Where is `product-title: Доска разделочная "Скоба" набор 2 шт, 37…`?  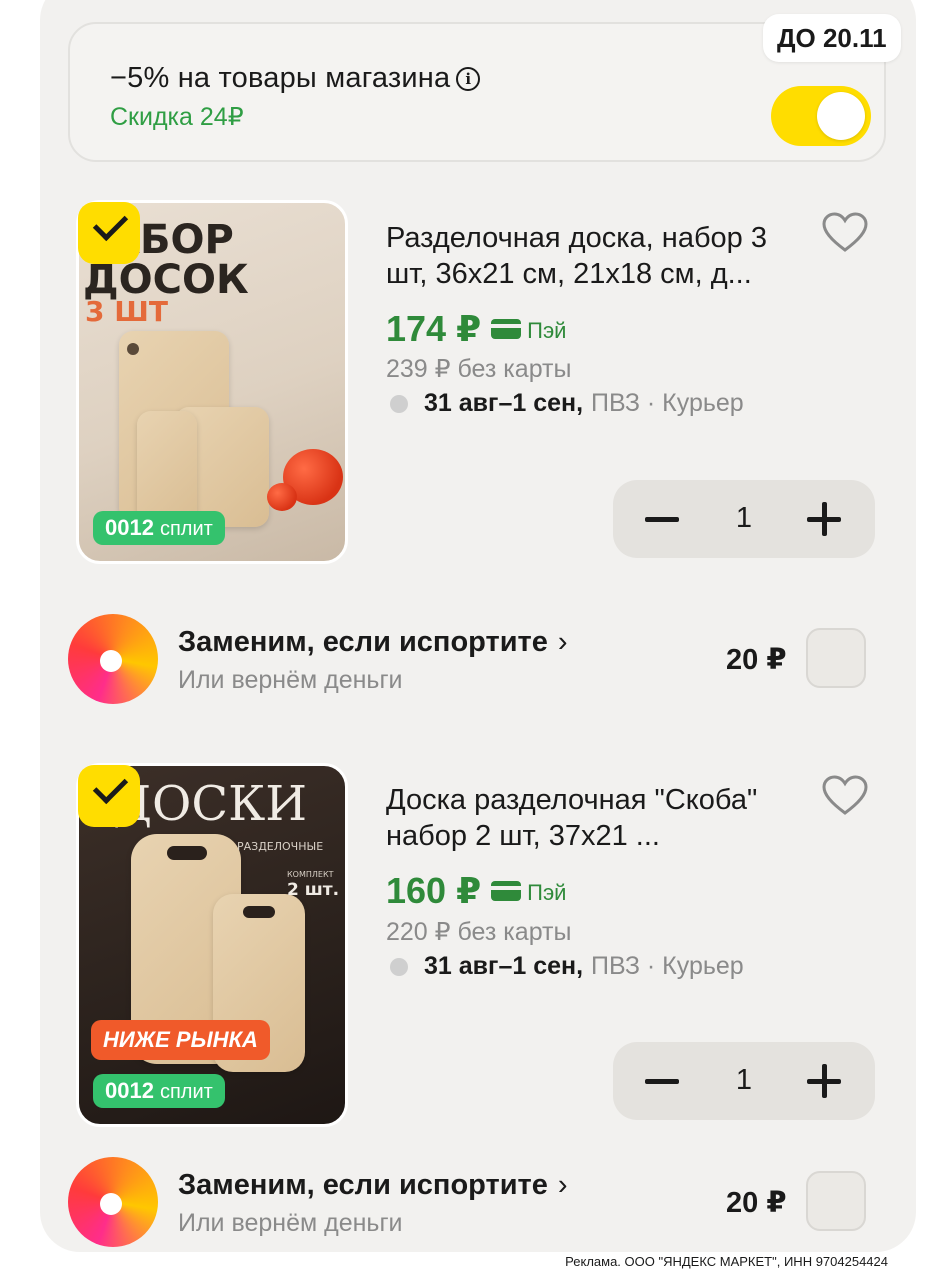
product-title: Доска разделочная "Скоба" набор 2 шт, 37… is located at coordinates (596, 818).